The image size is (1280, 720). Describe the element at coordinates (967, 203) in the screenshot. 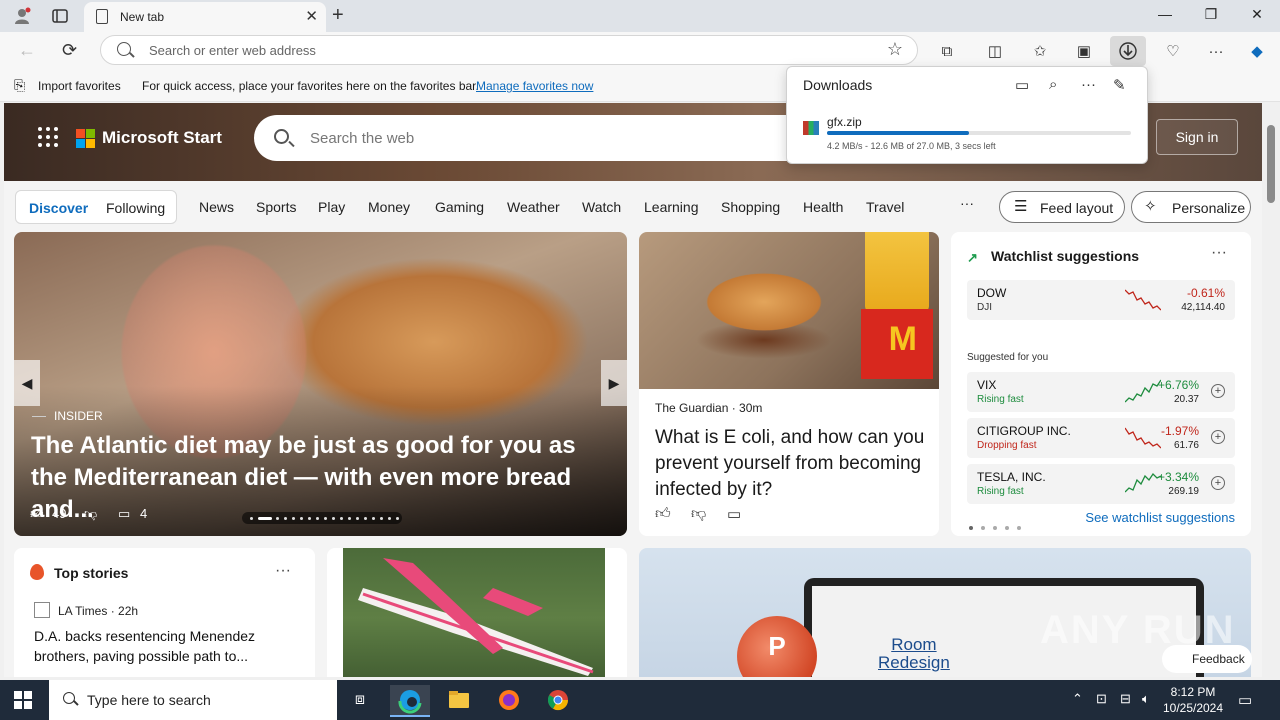

I see `nav-more-button: ···` at that location.